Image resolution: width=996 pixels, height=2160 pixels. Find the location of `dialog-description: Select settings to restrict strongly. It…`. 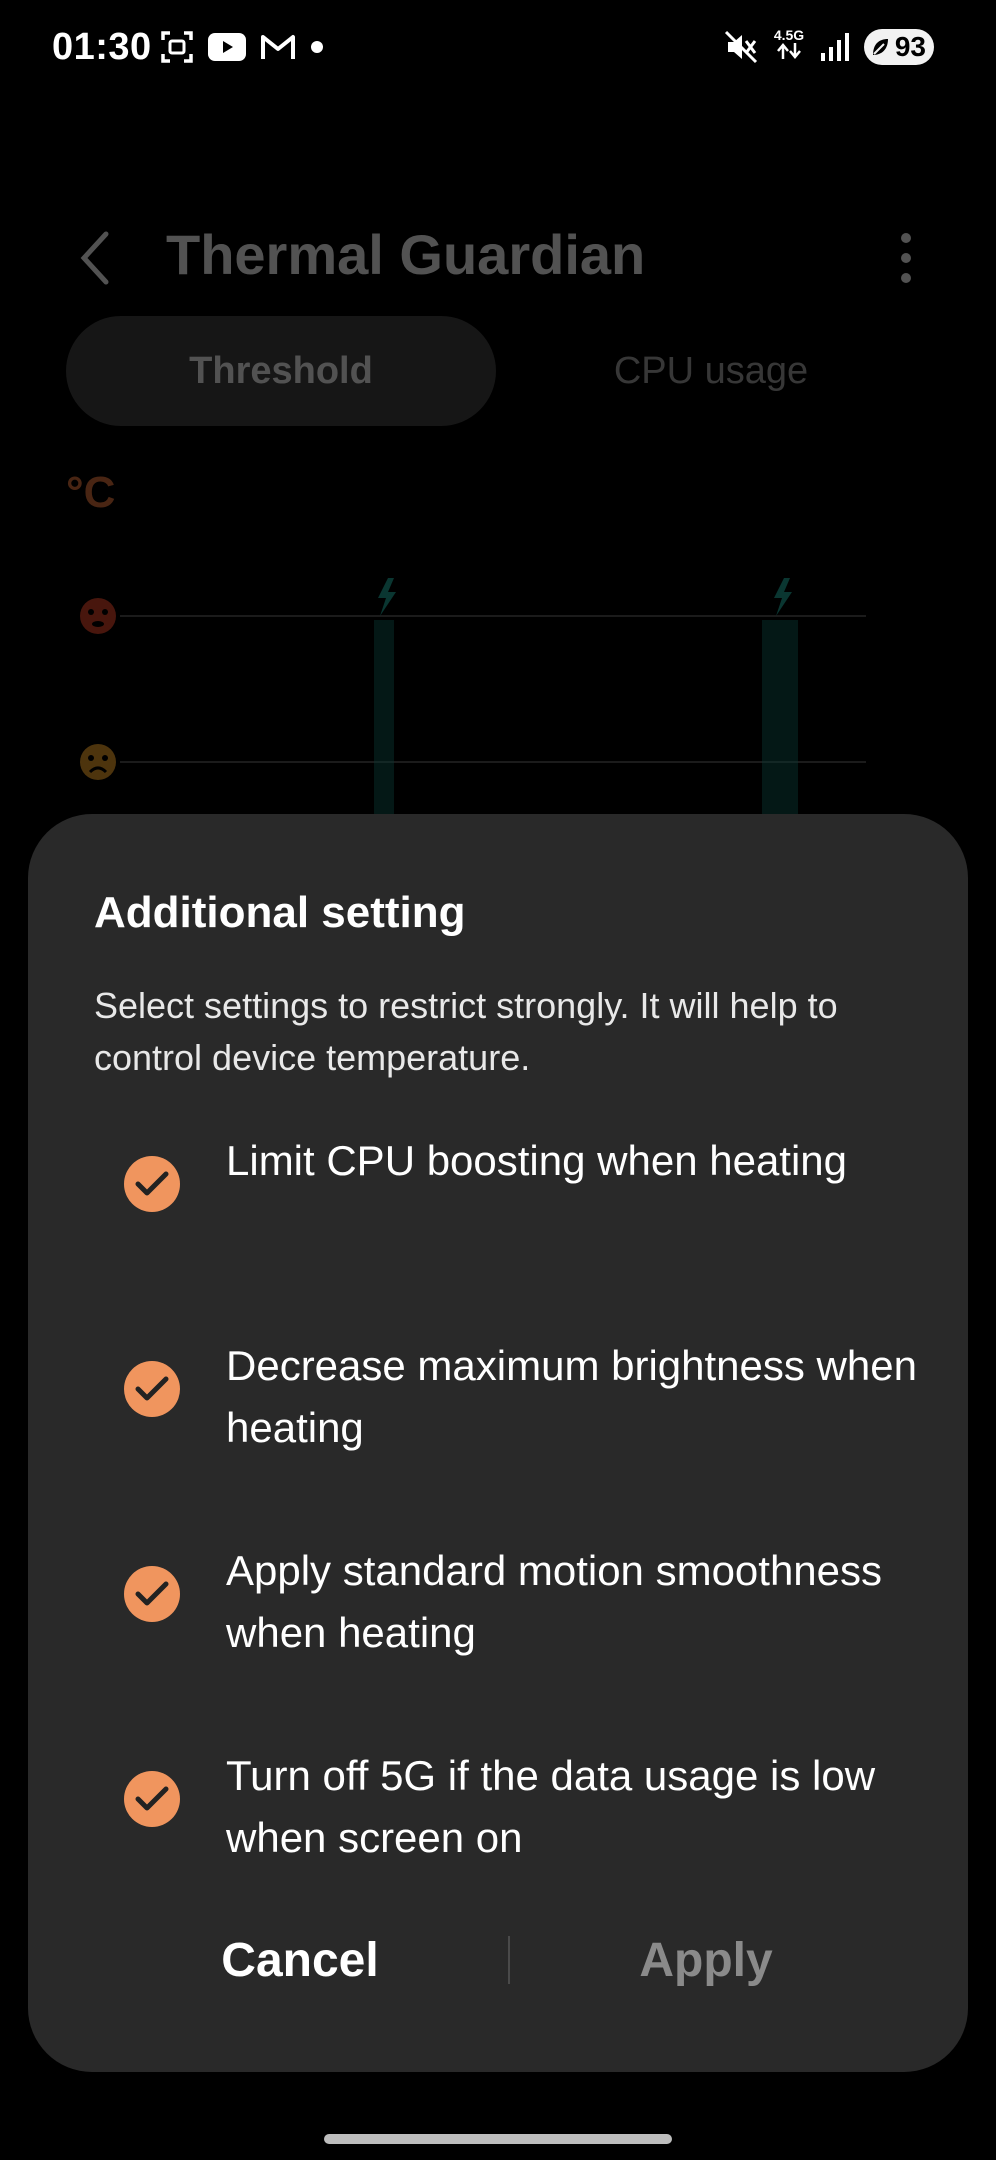

dialog-description: Select settings to restrict strongly. It… is located at coordinates (466, 1031).